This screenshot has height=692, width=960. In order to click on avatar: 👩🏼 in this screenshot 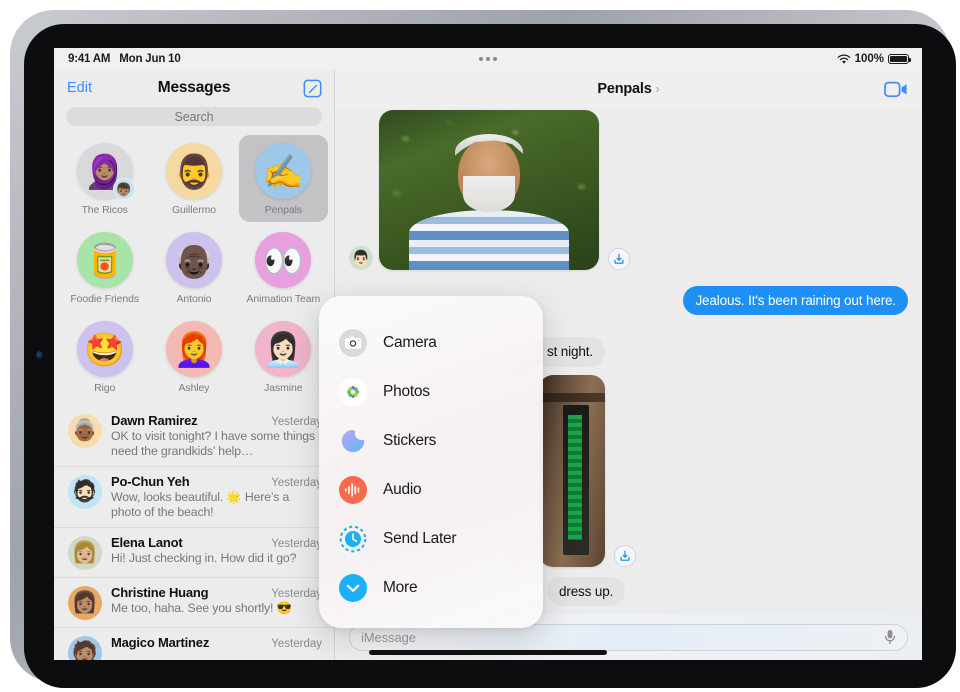, I will do `click(85, 553)`.